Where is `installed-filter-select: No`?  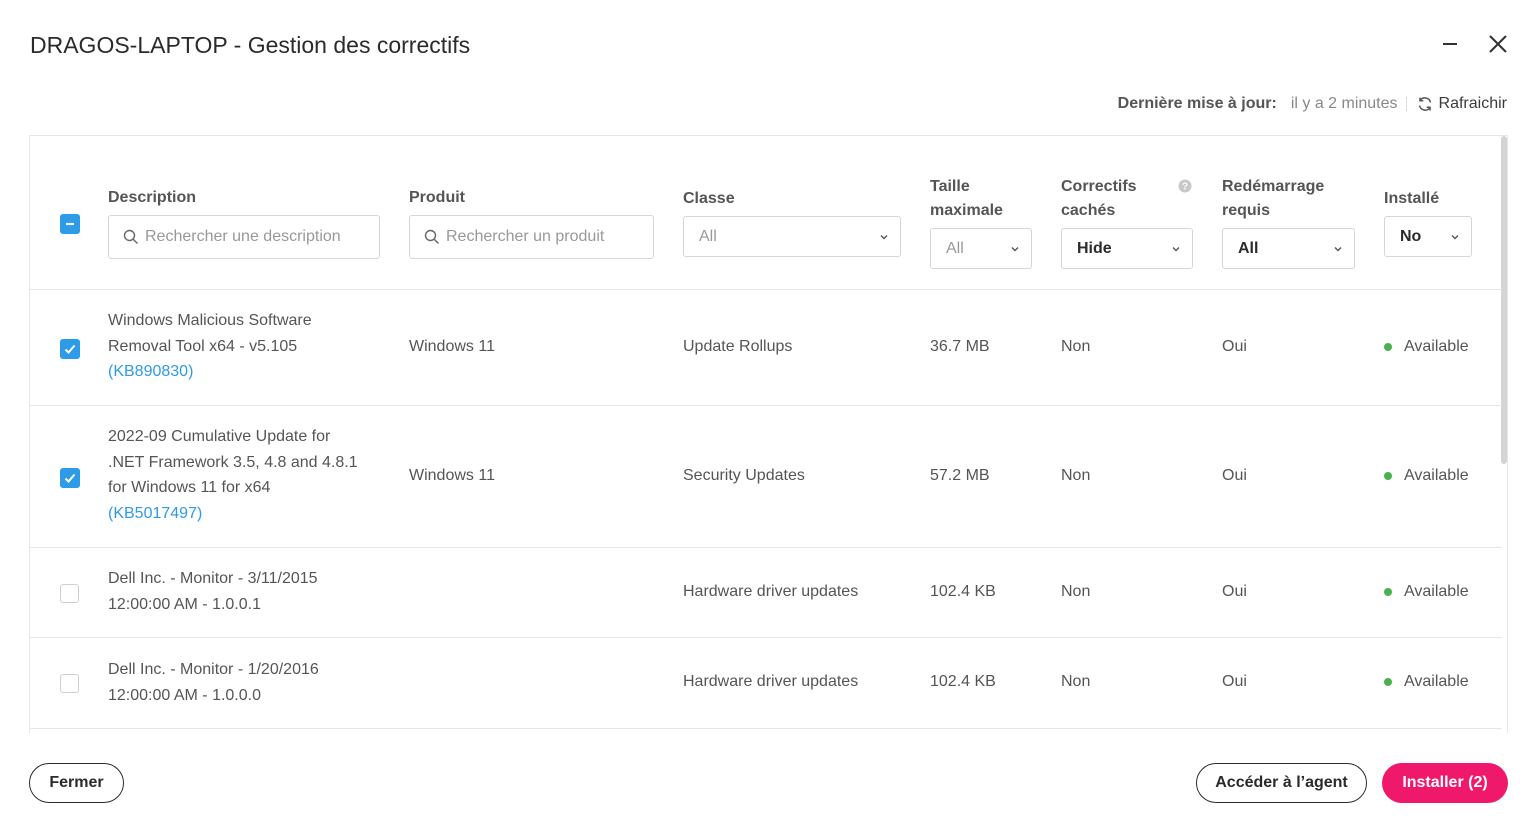
installed-filter-select: No is located at coordinates (1428, 236).